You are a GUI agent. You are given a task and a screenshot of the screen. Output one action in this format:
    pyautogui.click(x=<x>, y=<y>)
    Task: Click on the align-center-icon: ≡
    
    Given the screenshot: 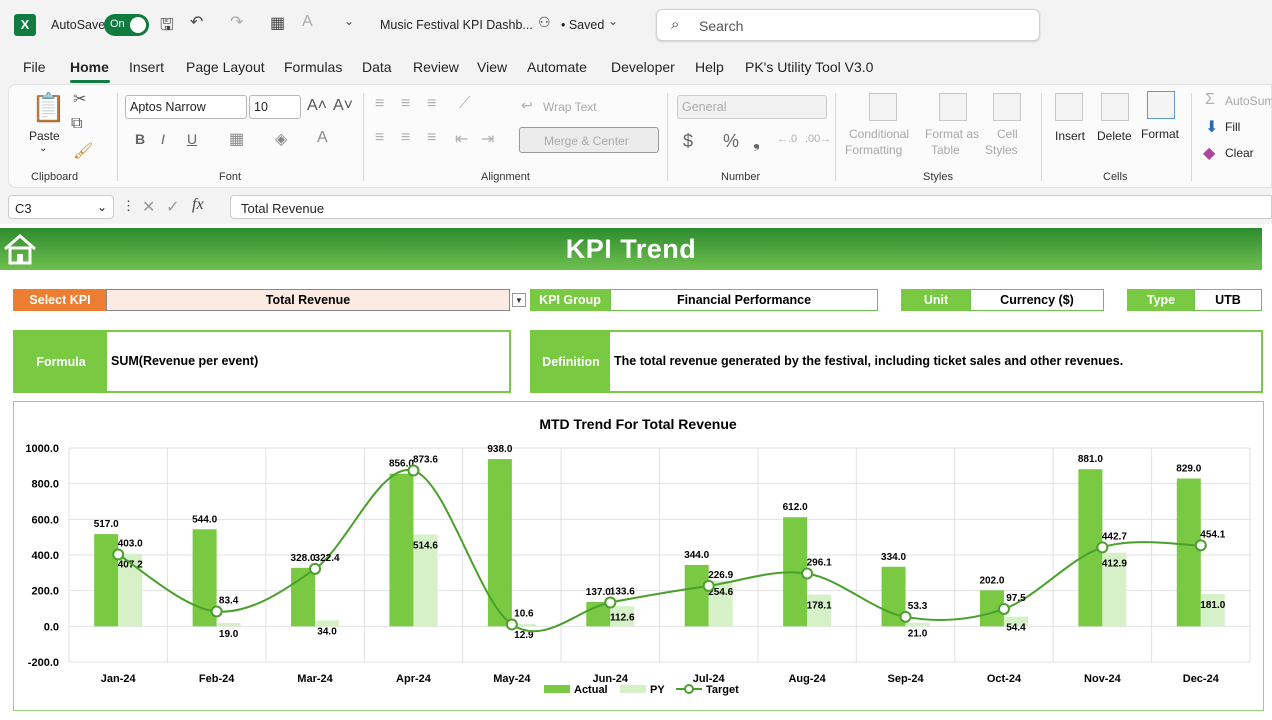 What is the action you would take?
    pyautogui.click(x=405, y=138)
    